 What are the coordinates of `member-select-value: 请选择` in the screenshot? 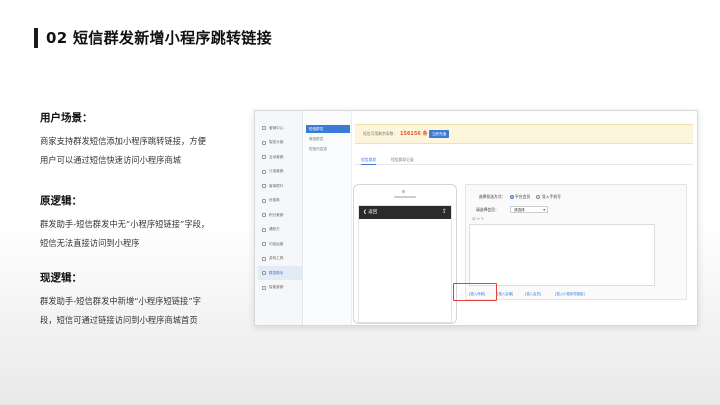 It's located at (519, 210).